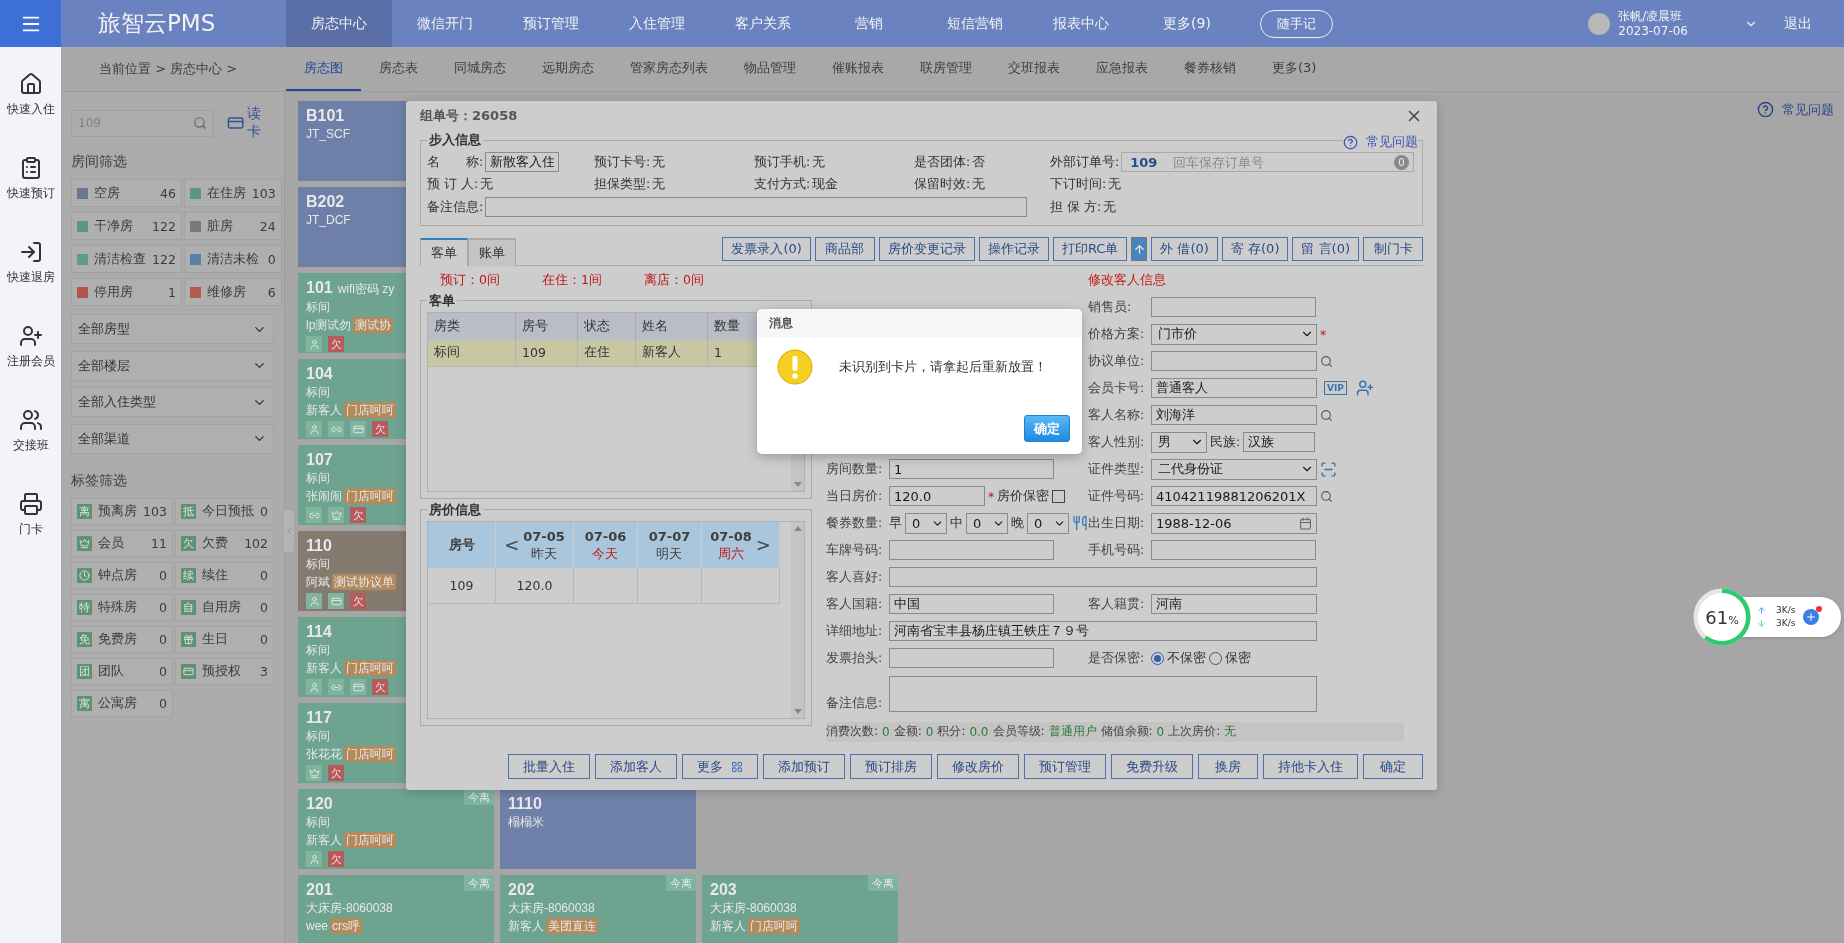  Describe the element at coordinates (946, 69) in the screenshot. I see `tab: 联房管理` at that location.